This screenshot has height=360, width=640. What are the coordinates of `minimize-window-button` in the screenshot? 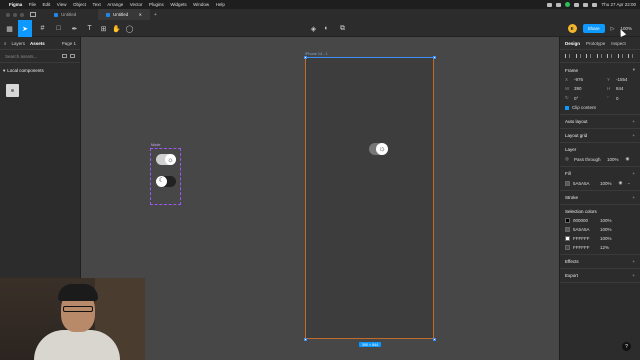 It's located at (15, 14).